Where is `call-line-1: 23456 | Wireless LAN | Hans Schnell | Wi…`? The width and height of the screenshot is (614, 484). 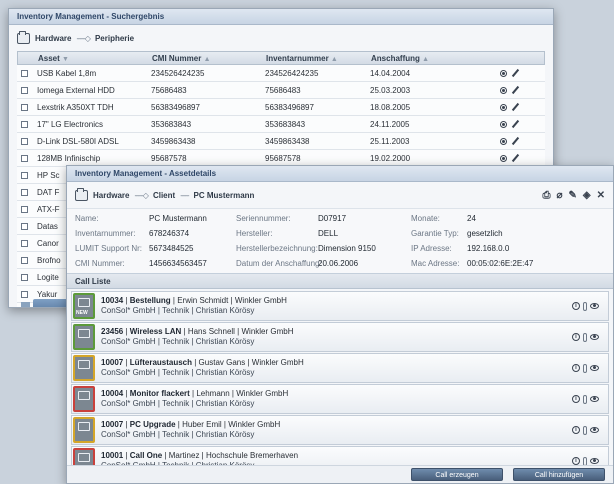 call-line-1: 23456 | Wireless LAN | Hans Schnell | Wi… is located at coordinates (336, 332).